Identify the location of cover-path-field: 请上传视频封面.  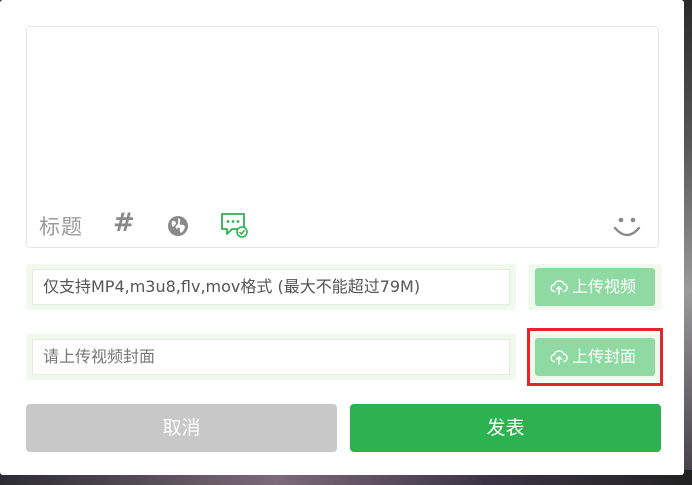
(271, 357).